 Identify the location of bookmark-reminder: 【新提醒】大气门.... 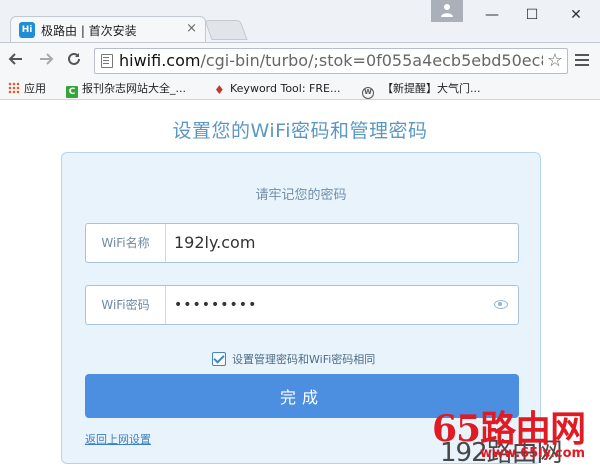
(431, 89).